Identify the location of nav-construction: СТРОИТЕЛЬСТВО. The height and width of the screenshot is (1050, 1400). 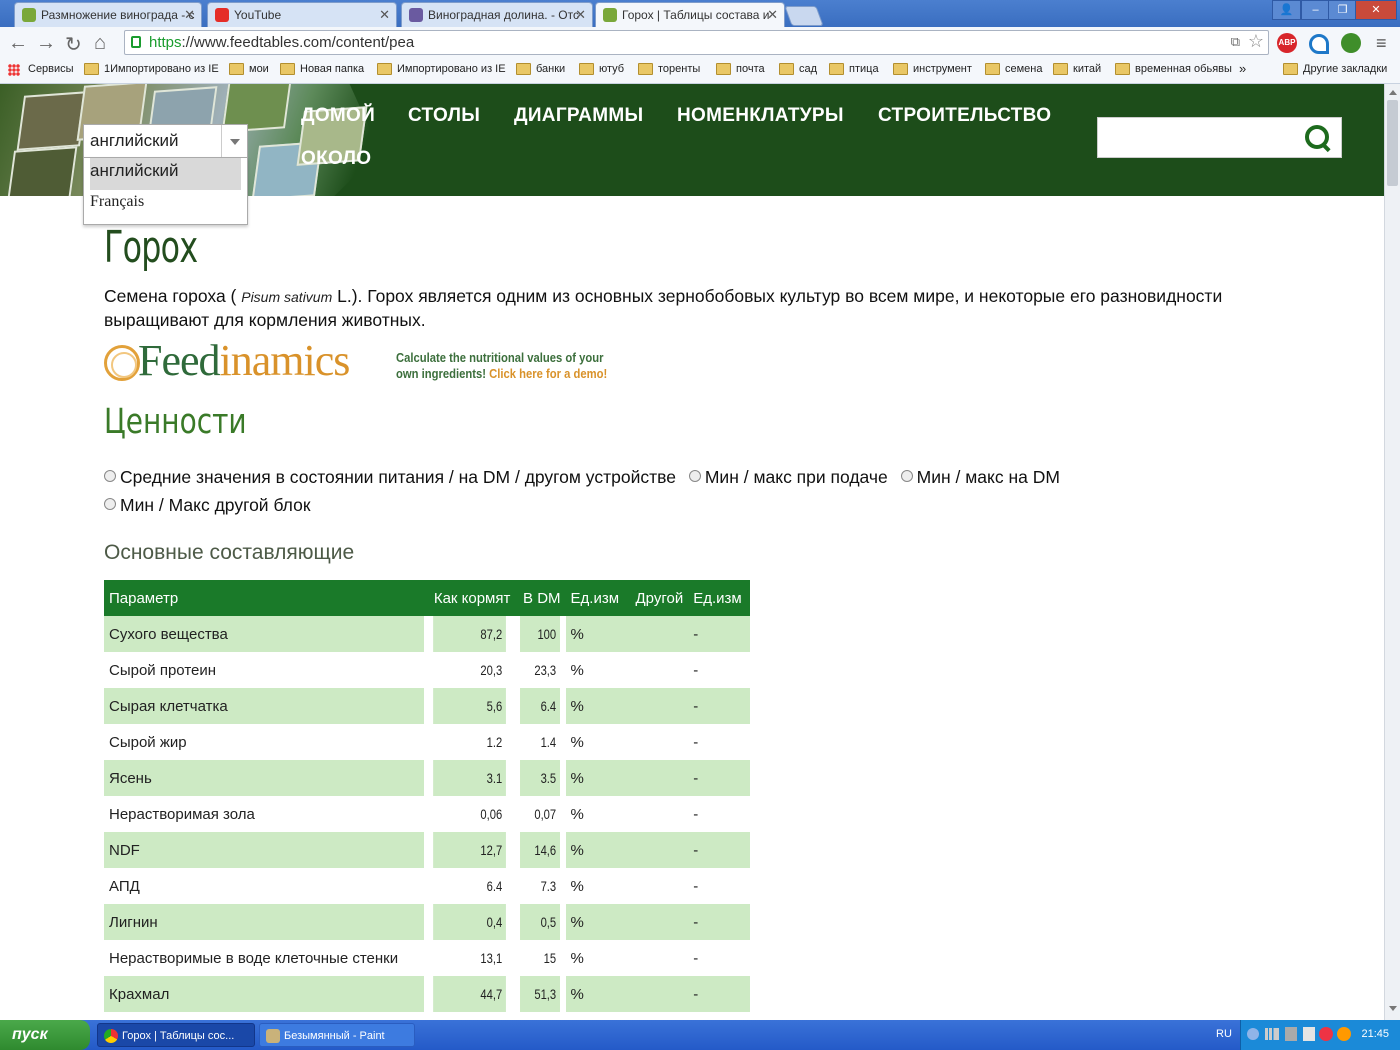
(964, 116).